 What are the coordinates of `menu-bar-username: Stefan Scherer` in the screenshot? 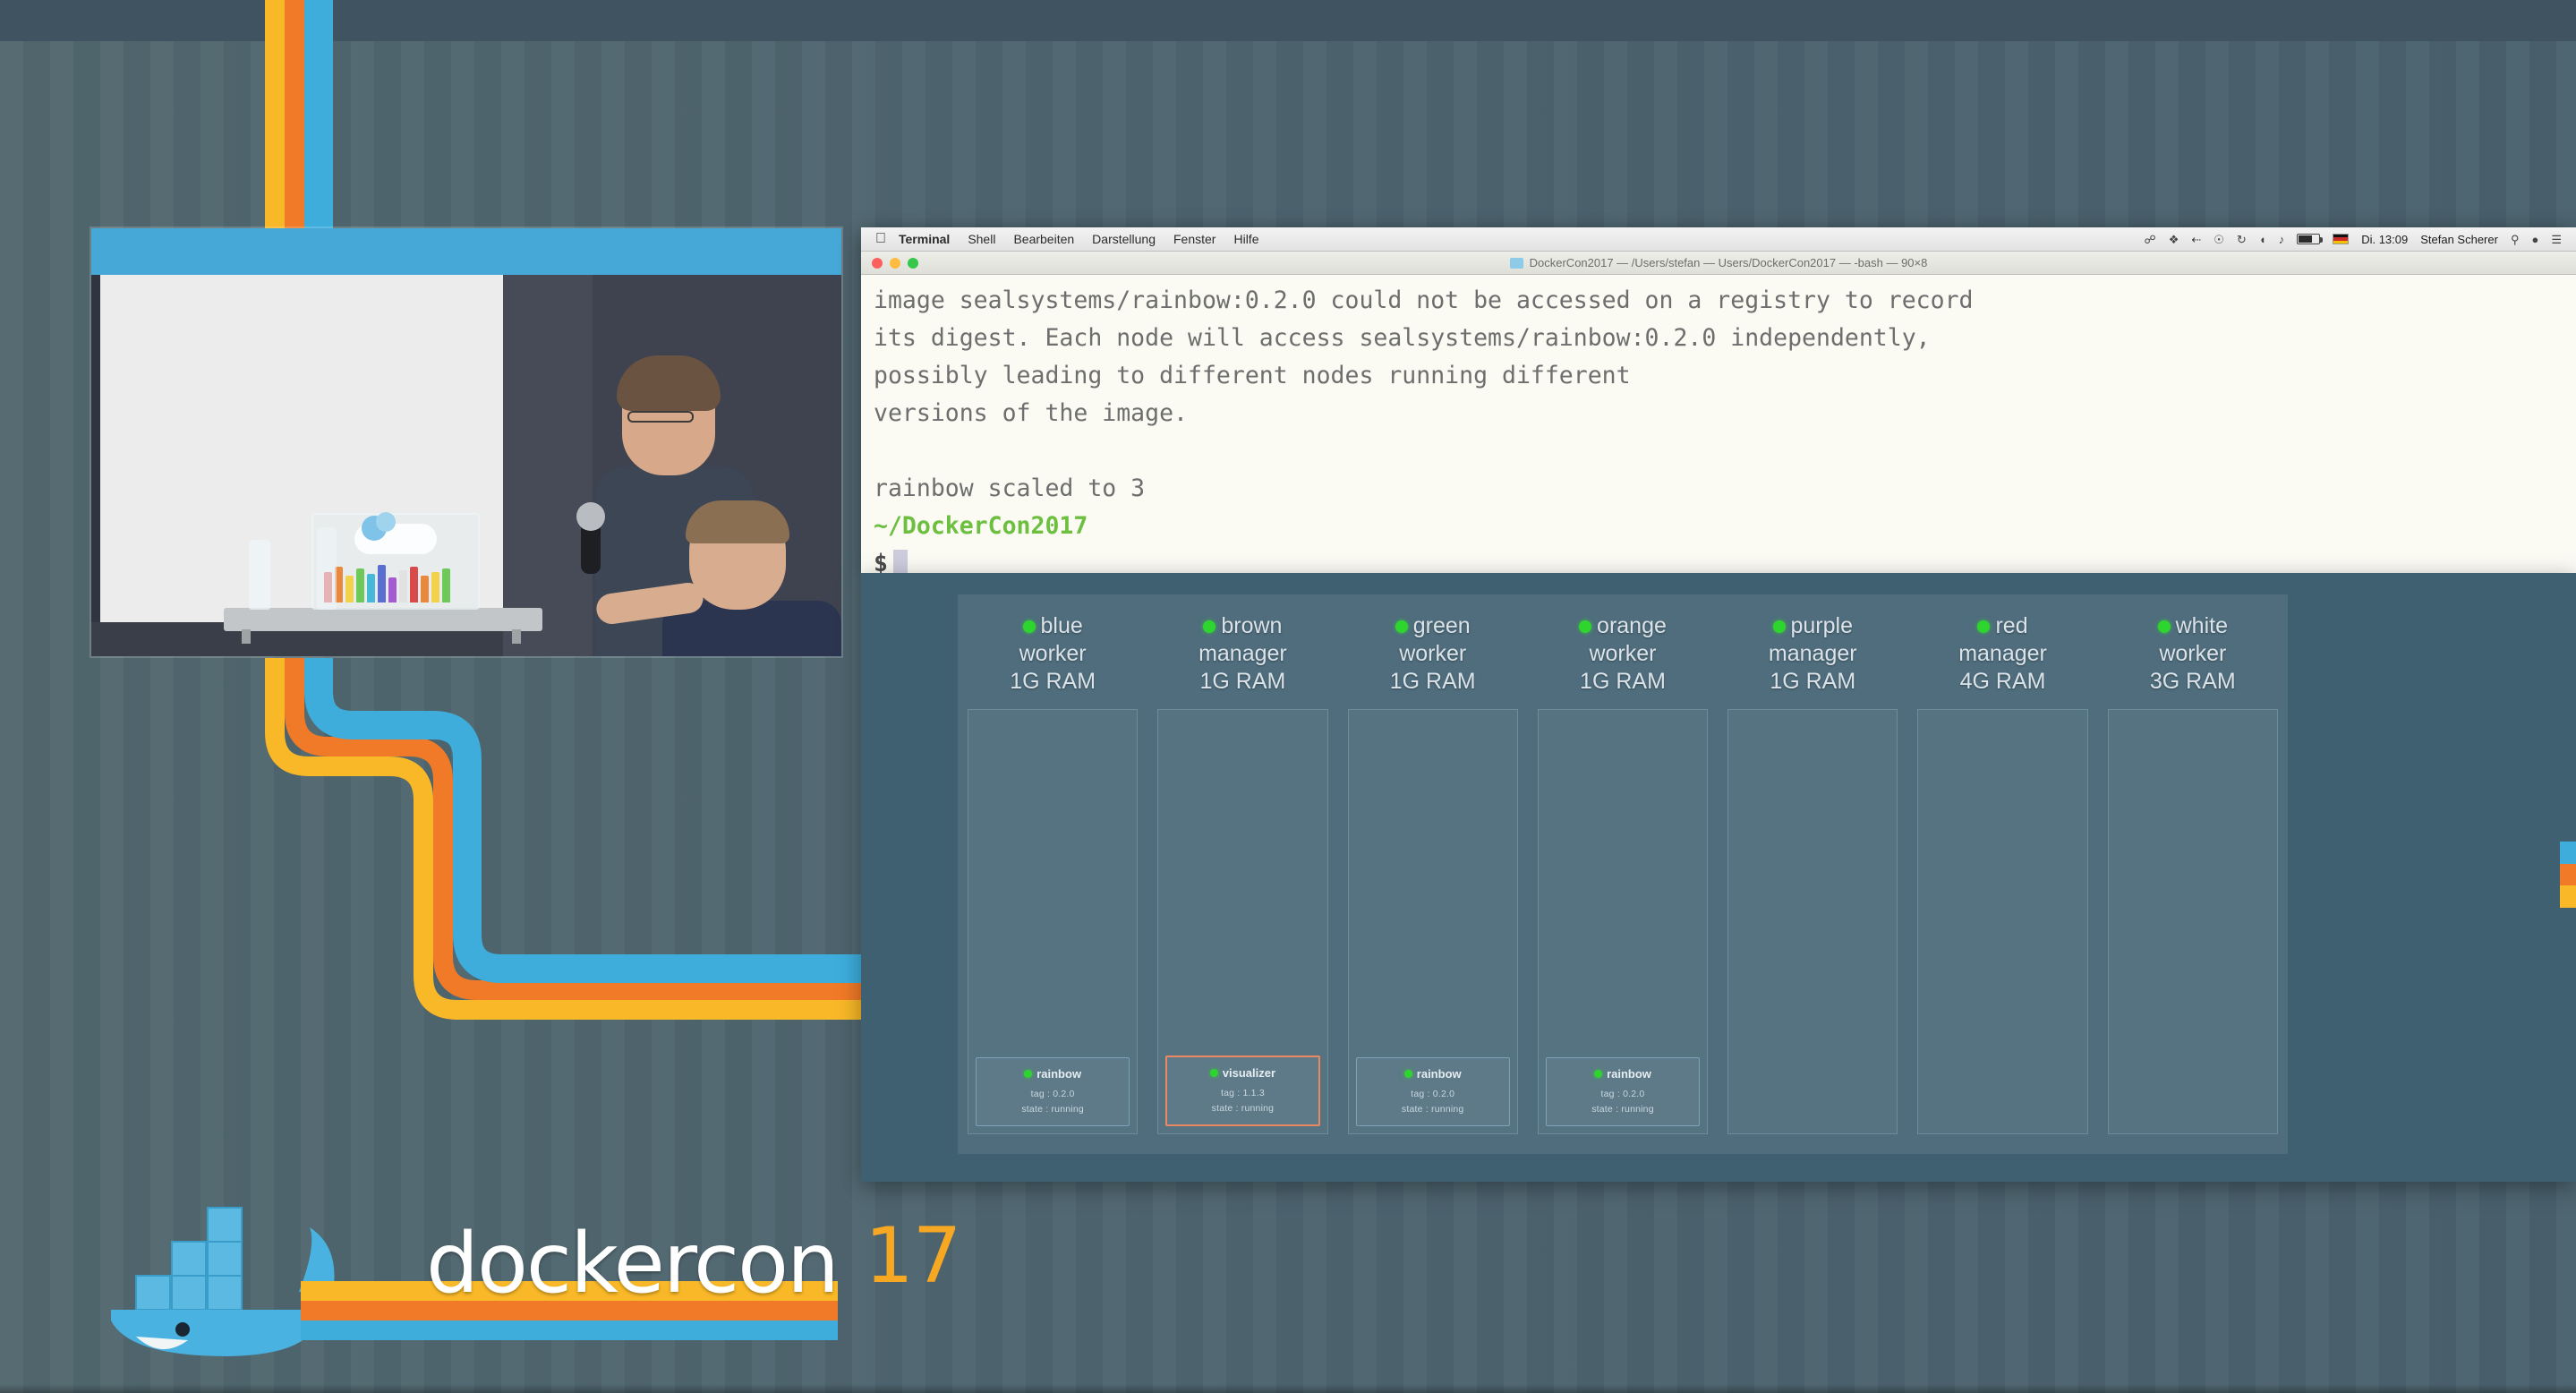 It's located at (2459, 240).